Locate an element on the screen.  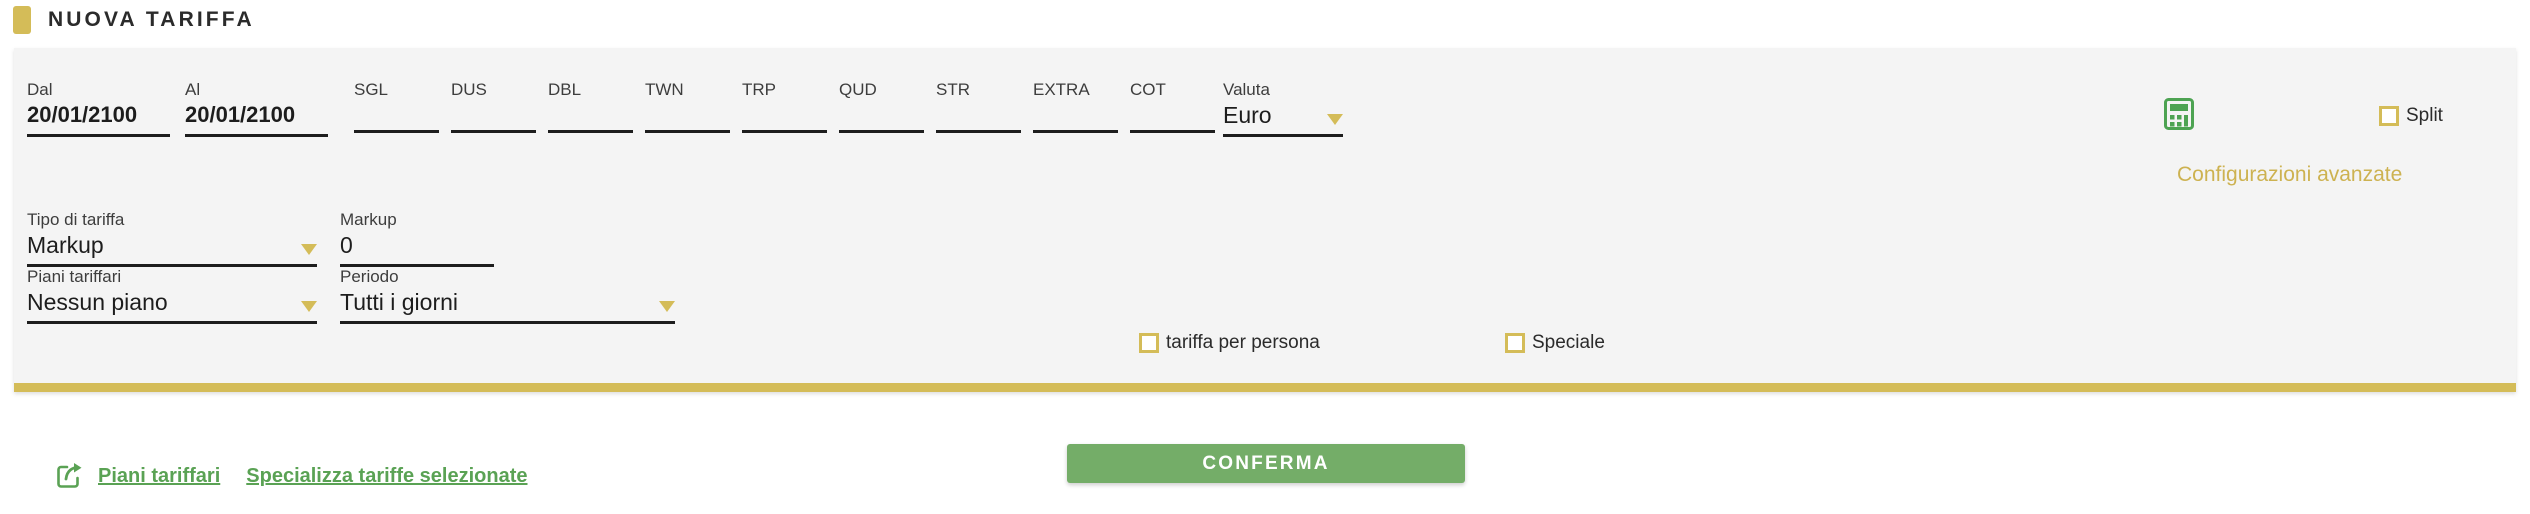
period-value: Tutti i giorni is located at coordinates (507, 302).